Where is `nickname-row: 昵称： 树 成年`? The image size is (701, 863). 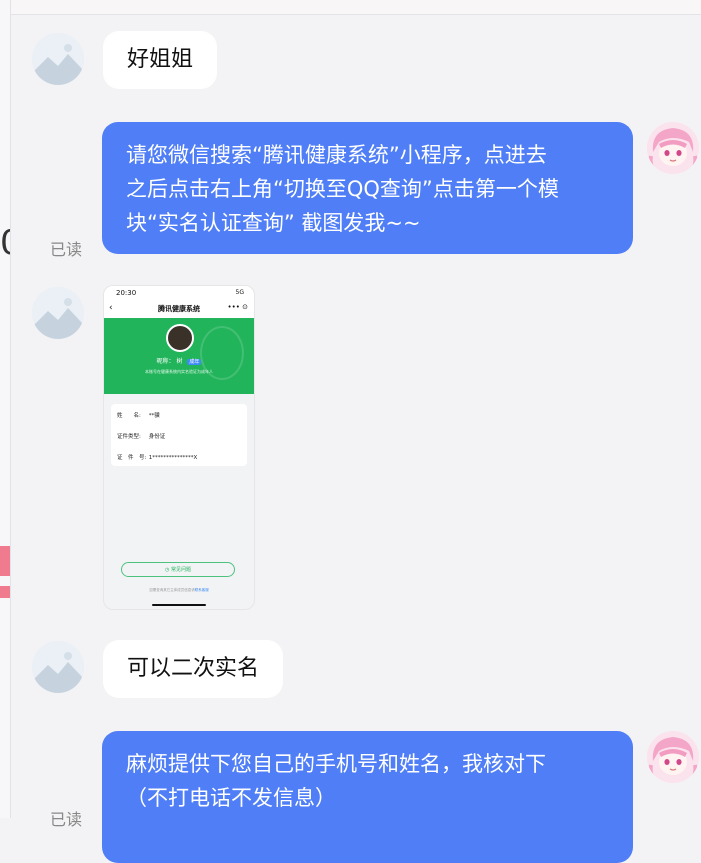
nickname-row: 昵称： 树 成年 is located at coordinates (179, 360).